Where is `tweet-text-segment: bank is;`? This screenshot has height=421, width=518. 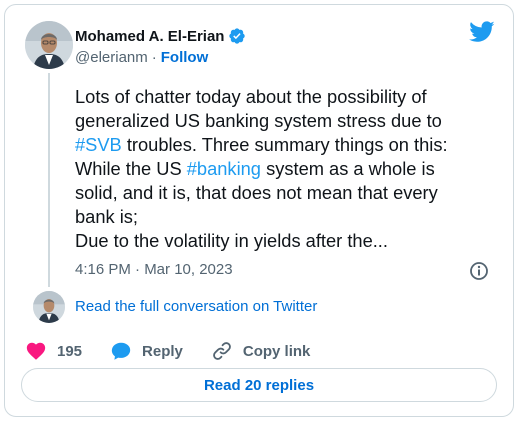
tweet-text-segment: bank is; is located at coordinates (107, 216).